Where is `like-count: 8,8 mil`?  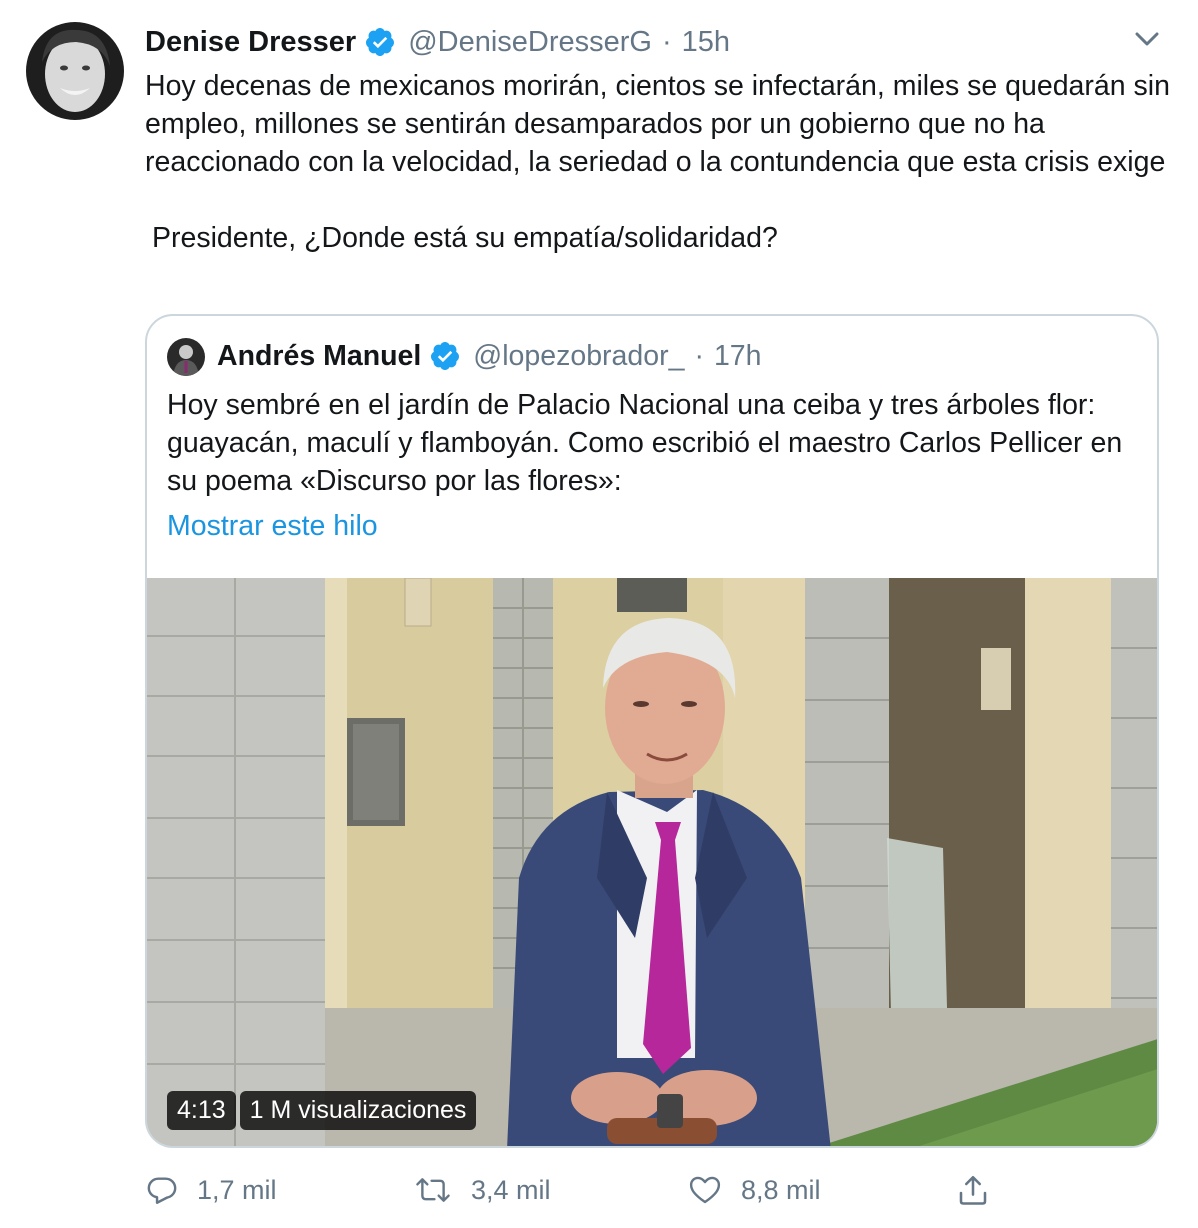
like-count: 8,8 mil is located at coordinates (781, 1189).